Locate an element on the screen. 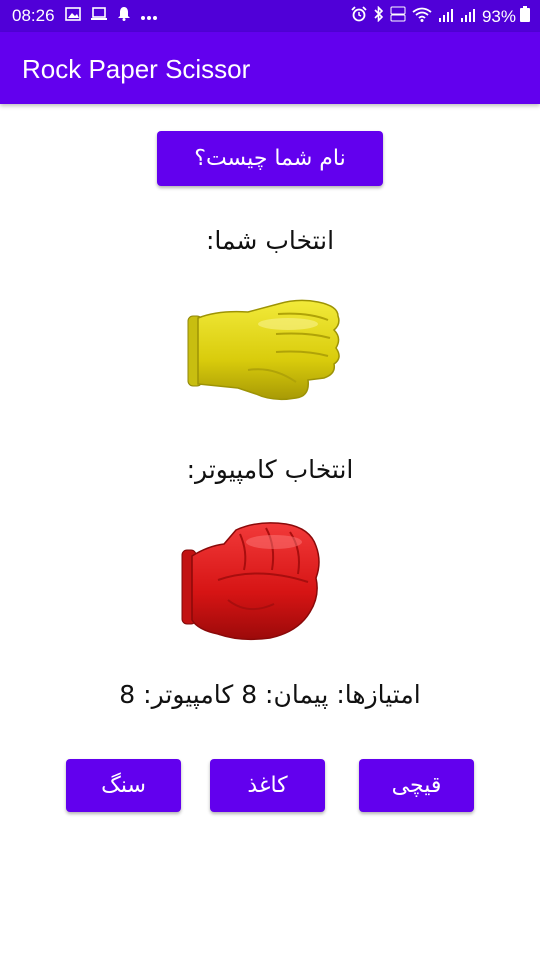 The image size is (540, 960). status-right: 93% is located at coordinates (440, 16).